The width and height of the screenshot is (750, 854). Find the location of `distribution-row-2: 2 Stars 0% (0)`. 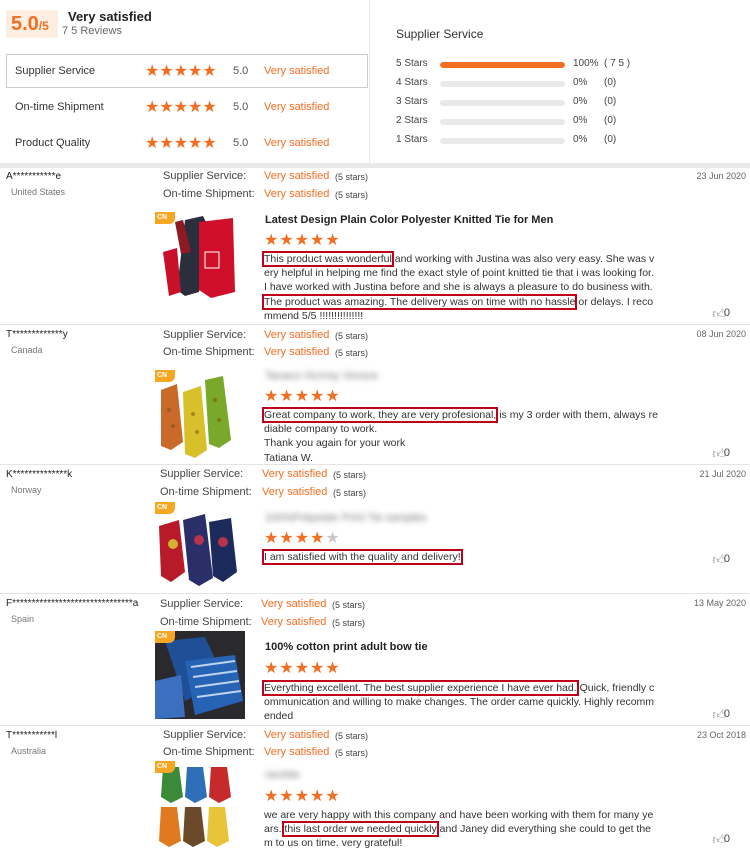

distribution-row-2: 2 Stars 0% (0) is located at coordinates (521, 122).